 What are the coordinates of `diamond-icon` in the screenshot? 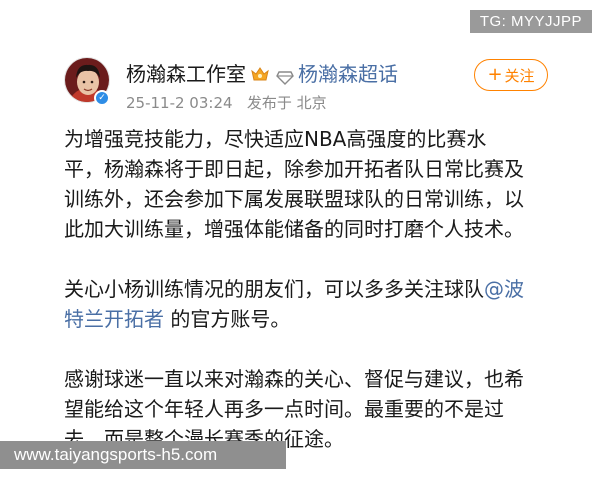 It's located at (285, 75).